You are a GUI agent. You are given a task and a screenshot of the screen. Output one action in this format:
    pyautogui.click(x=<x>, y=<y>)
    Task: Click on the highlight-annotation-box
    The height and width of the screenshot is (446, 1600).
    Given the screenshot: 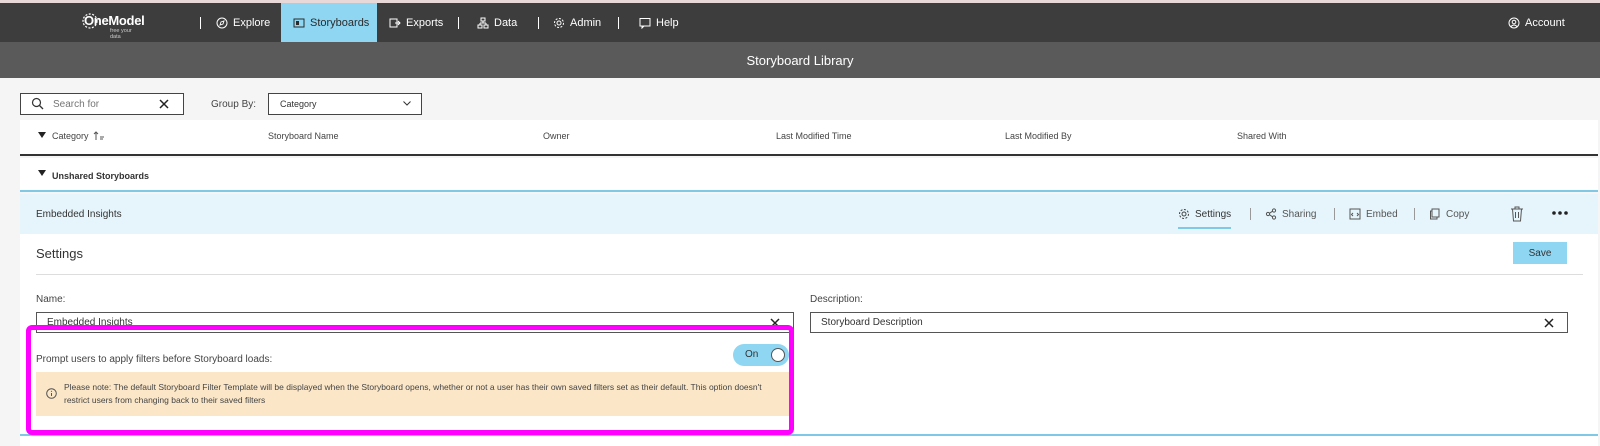 What is the action you would take?
    pyautogui.click(x=410, y=380)
    